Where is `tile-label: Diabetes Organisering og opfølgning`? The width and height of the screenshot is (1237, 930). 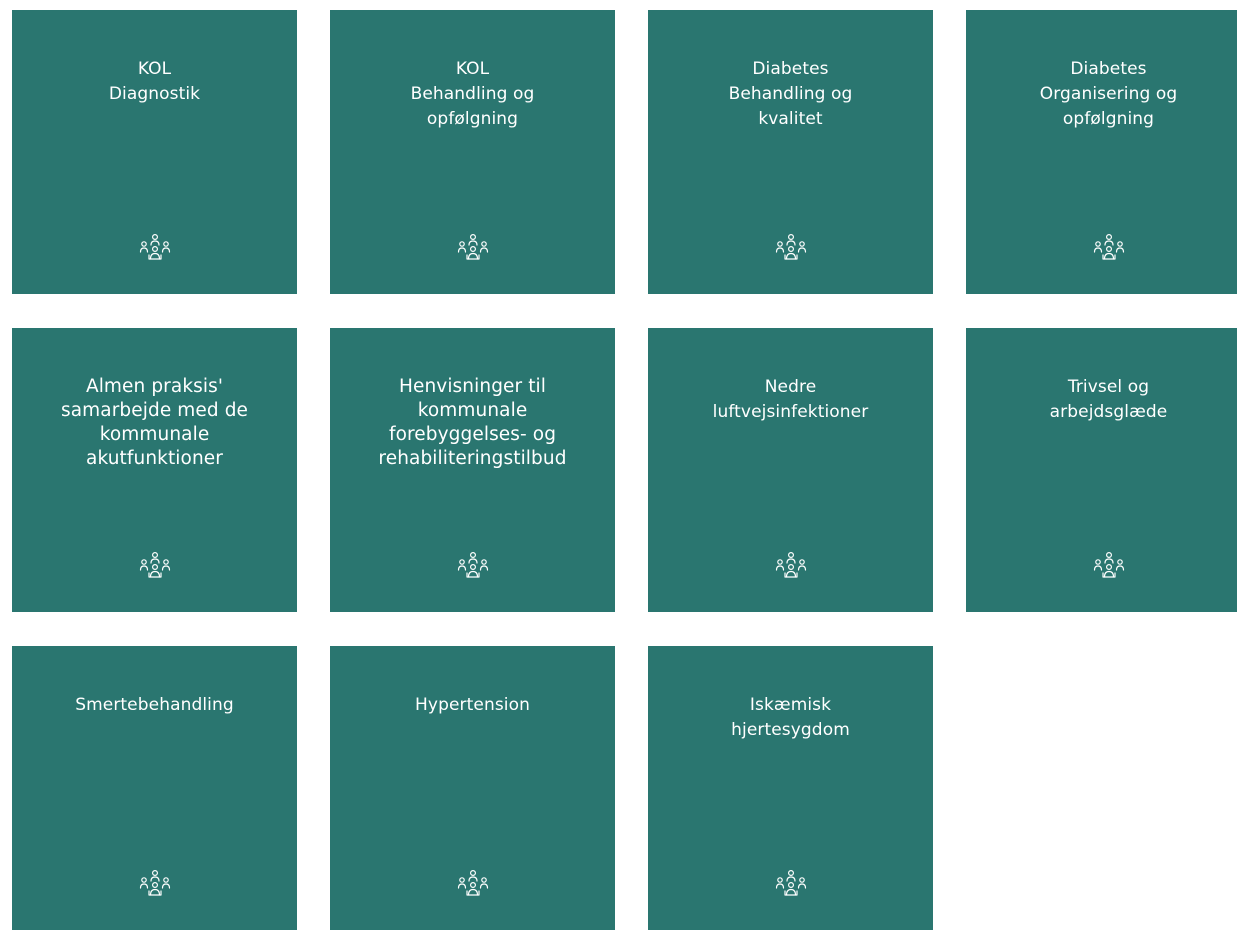 tile-label: Diabetes Organisering og opfølgning is located at coordinates (1108, 94).